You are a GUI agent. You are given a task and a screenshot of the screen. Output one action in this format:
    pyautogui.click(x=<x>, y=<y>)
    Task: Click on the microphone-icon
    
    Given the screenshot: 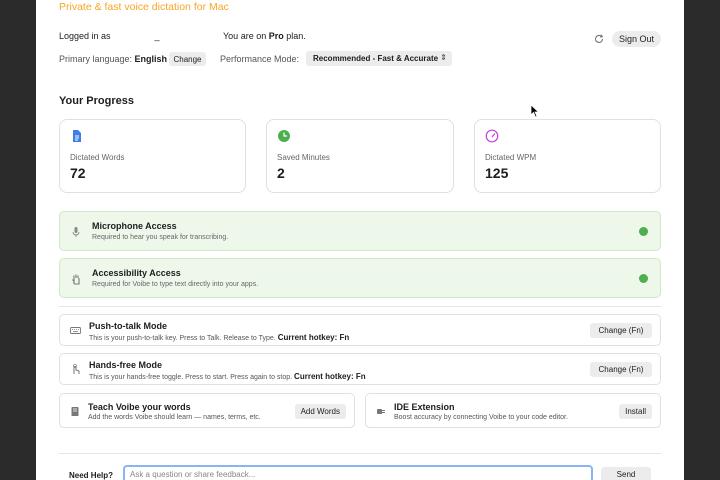 What is the action you would take?
    pyautogui.click(x=76, y=232)
    